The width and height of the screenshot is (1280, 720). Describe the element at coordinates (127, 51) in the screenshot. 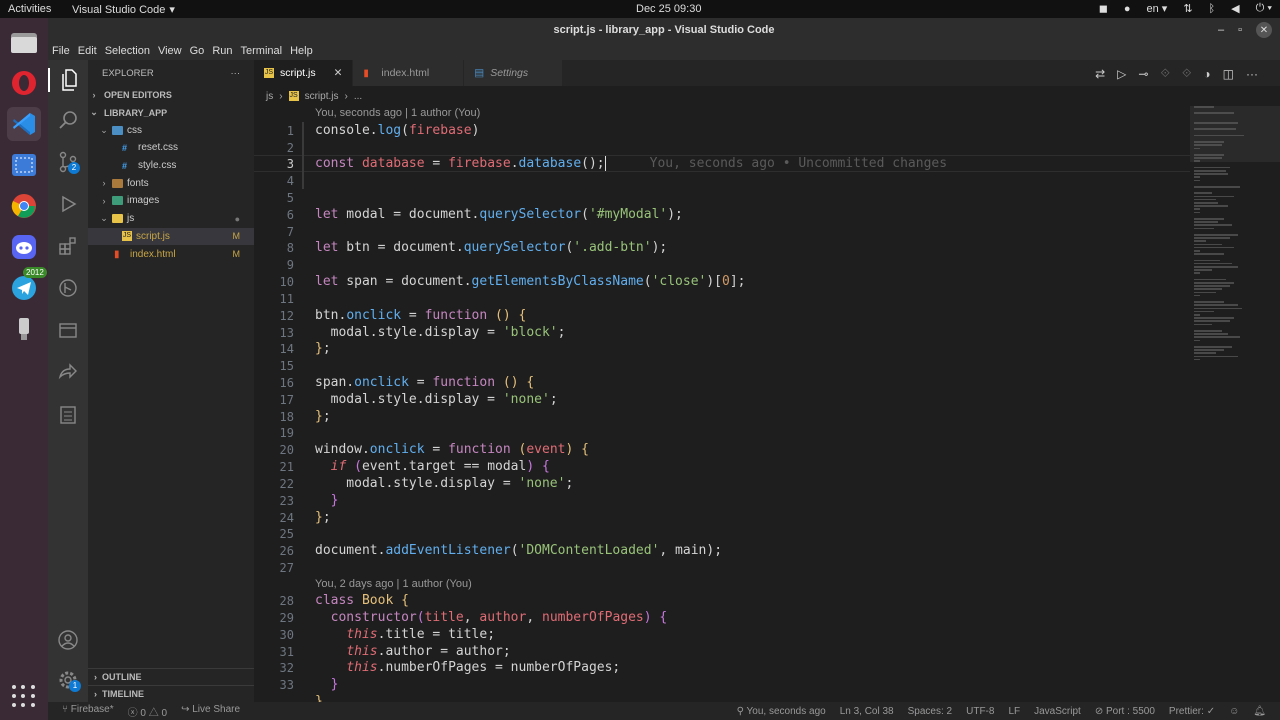

I see `menu-selection: Selection` at that location.